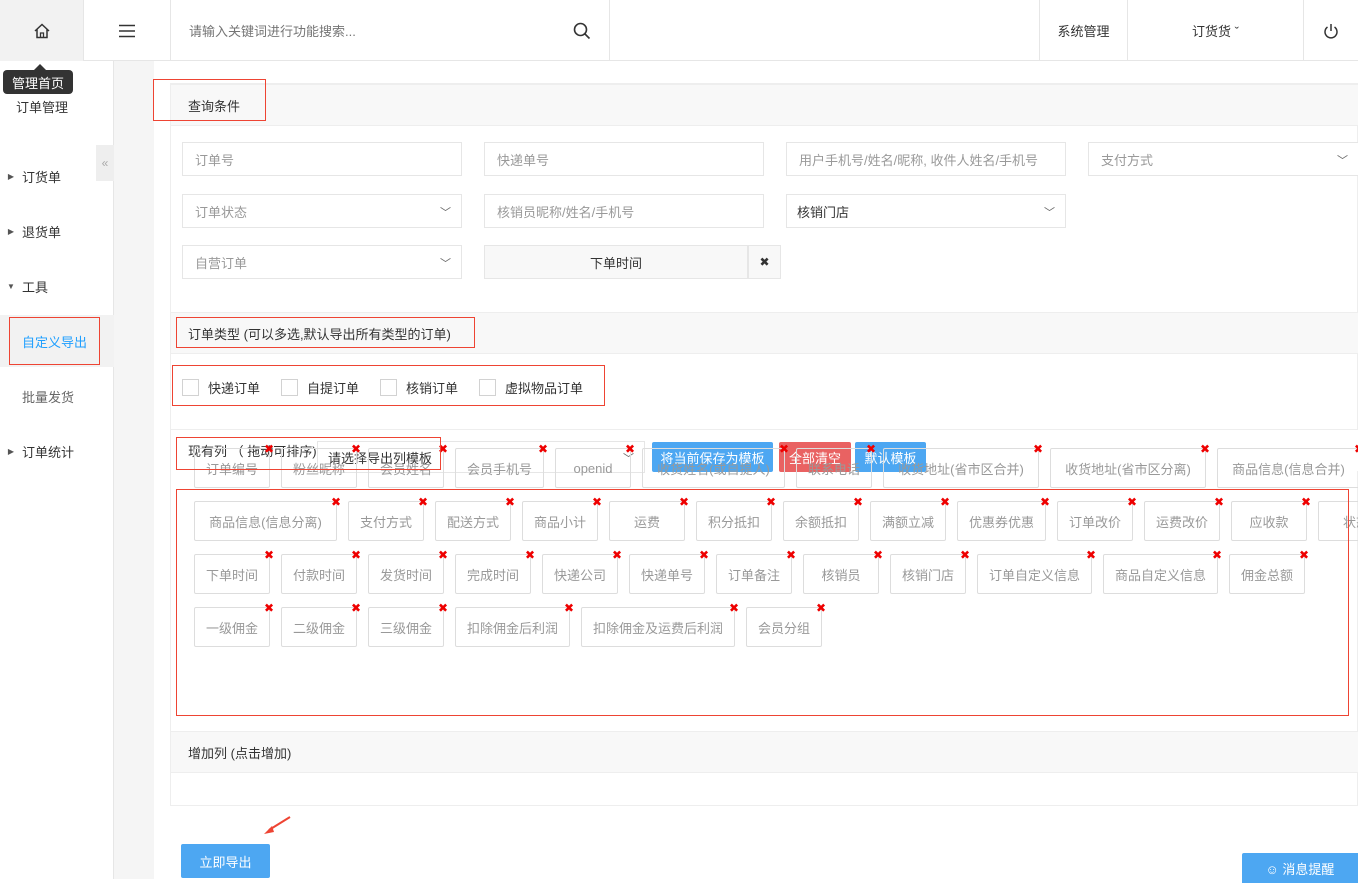  What do you see at coordinates (1127, 160) in the screenshot?
I see `placeholder: 支付方式` at bounding box center [1127, 160].